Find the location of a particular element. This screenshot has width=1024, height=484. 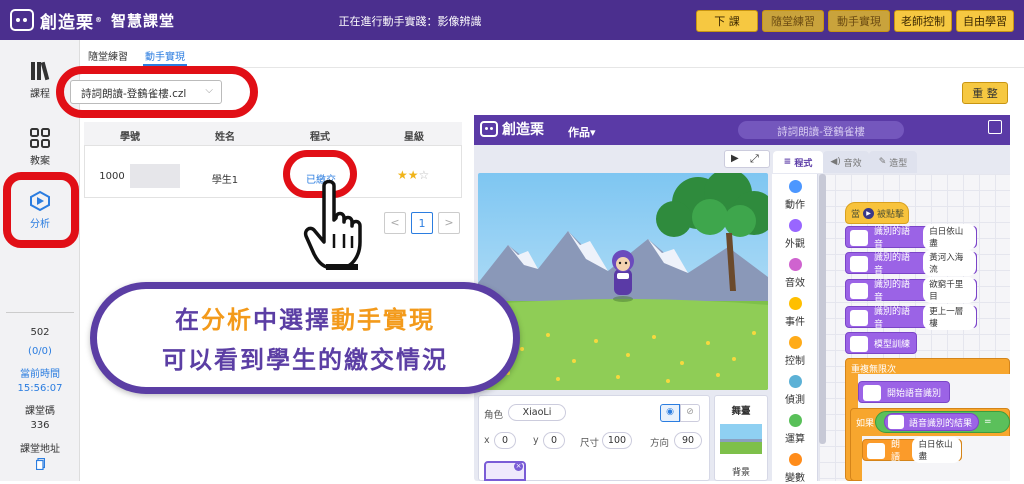

category-control: 控制 is located at coordinates (795, 351).